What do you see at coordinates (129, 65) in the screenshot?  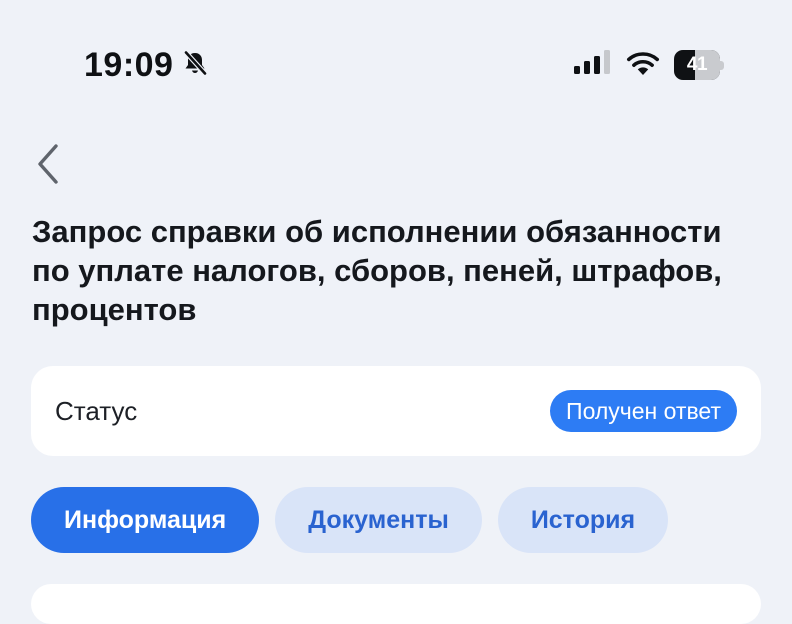 I see `status-time: 19:09` at bounding box center [129, 65].